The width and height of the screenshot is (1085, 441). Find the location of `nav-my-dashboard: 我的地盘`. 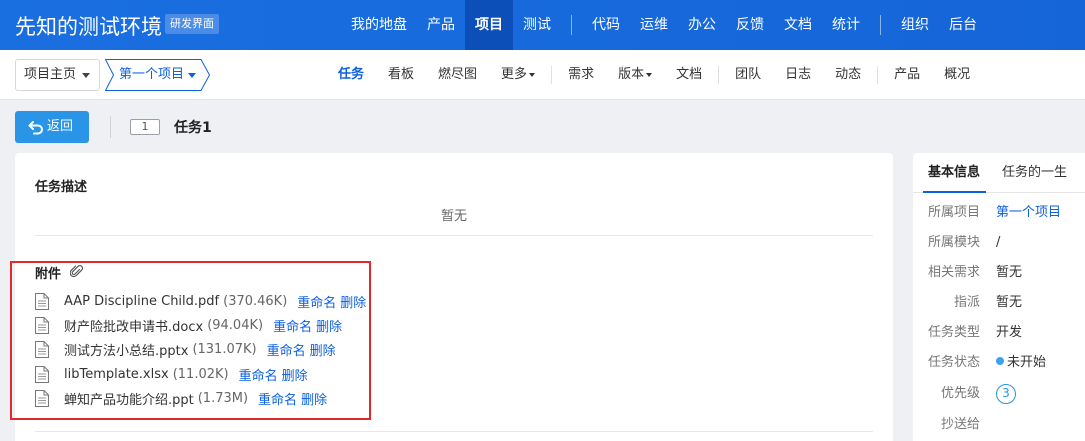

nav-my-dashboard: 我的地盘 is located at coordinates (379, 25).